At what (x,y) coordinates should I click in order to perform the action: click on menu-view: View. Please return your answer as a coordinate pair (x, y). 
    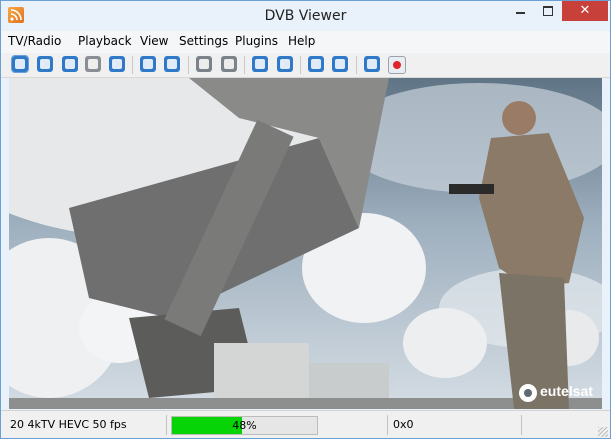
    Looking at the image, I should click on (154, 41).